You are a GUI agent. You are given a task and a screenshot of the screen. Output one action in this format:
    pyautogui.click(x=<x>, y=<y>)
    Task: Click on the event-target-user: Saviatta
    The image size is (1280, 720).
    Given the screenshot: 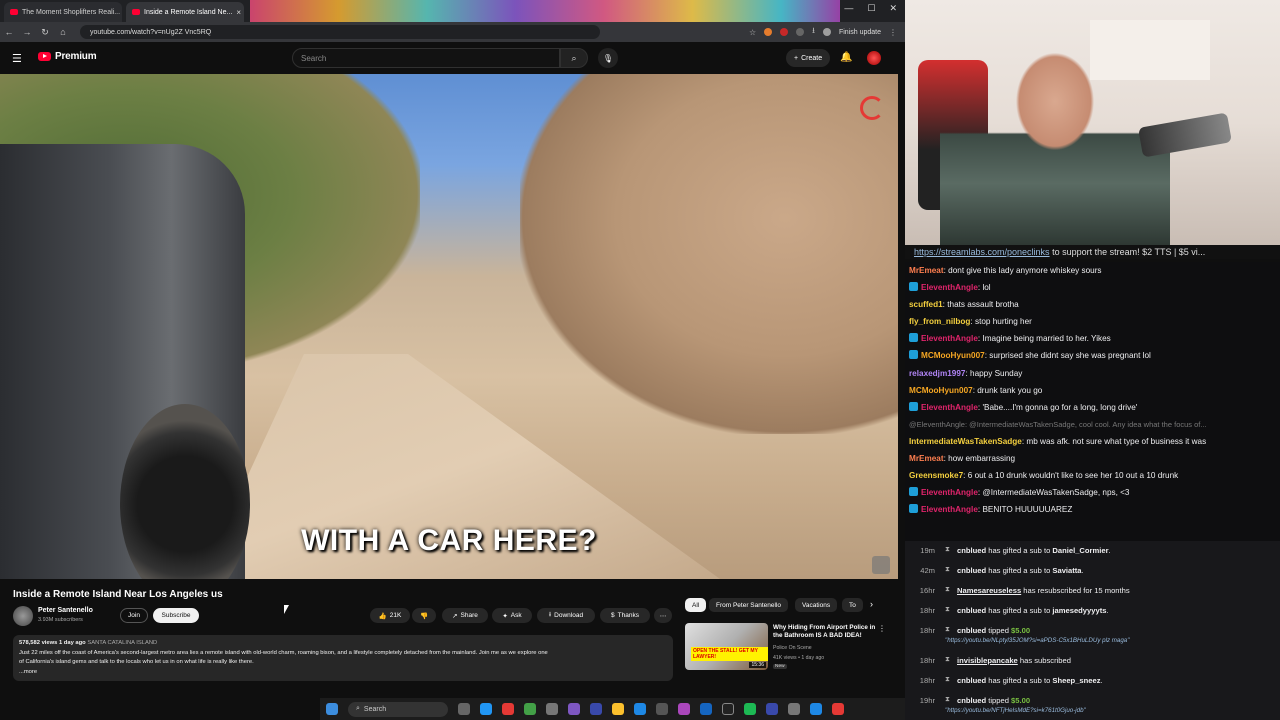 What is the action you would take?
    pyautogui.click(x=1066, y=570)
    